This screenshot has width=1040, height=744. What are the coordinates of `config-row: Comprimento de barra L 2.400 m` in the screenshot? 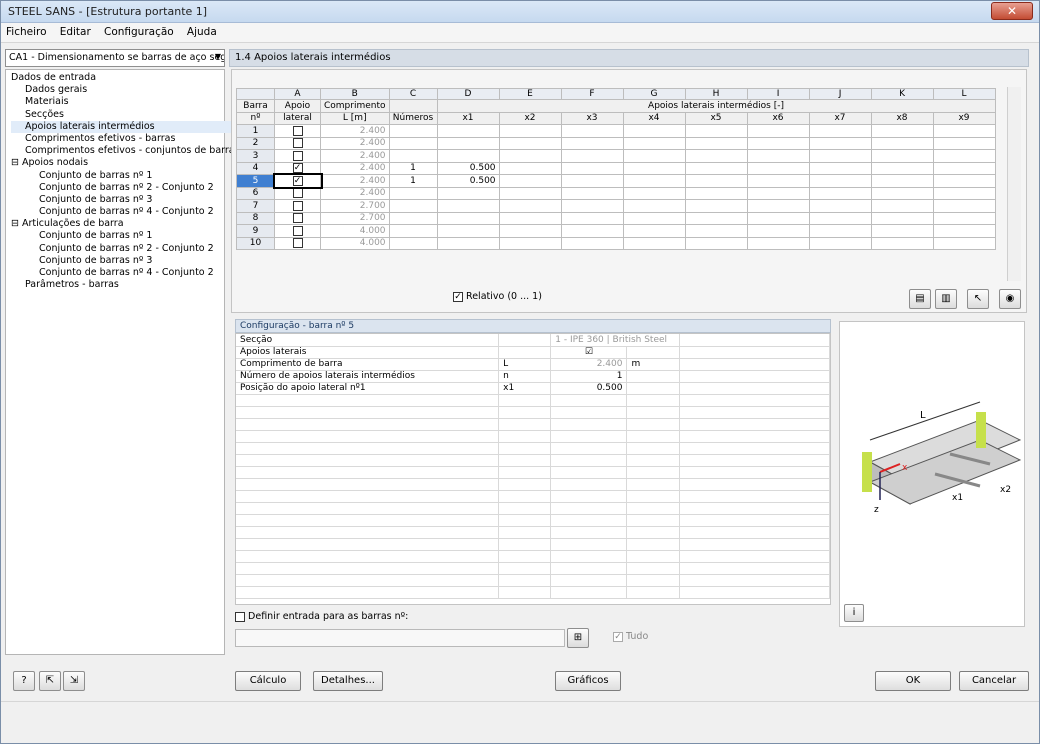 It's located at (533, 364).